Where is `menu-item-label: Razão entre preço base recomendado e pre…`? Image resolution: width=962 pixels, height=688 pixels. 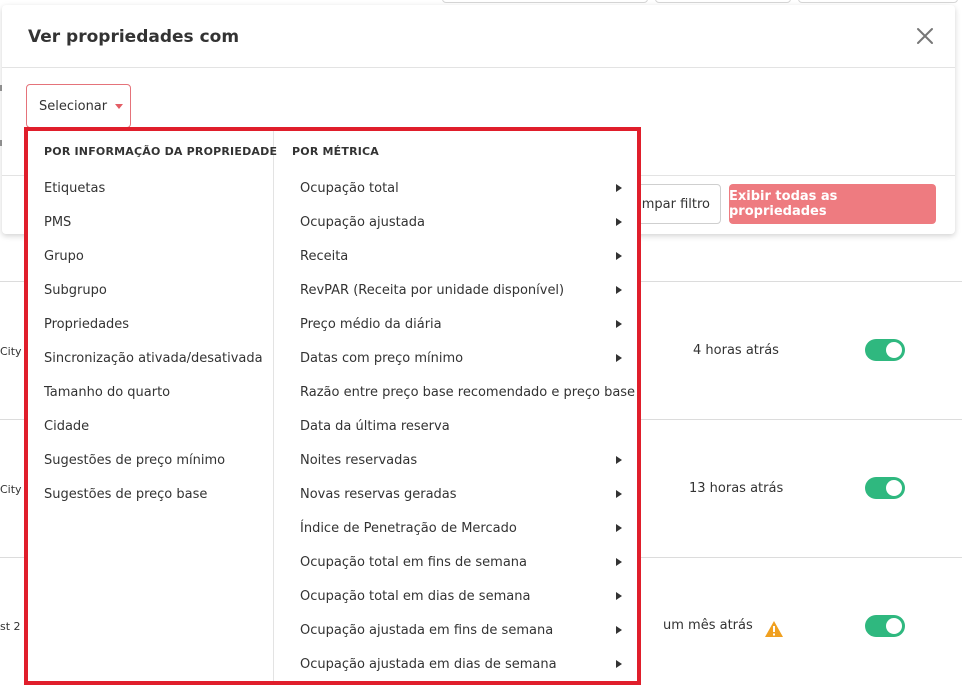
menu-item-label: Razão entre preço base recomendado e pre… is located at coordinates (468, 392).